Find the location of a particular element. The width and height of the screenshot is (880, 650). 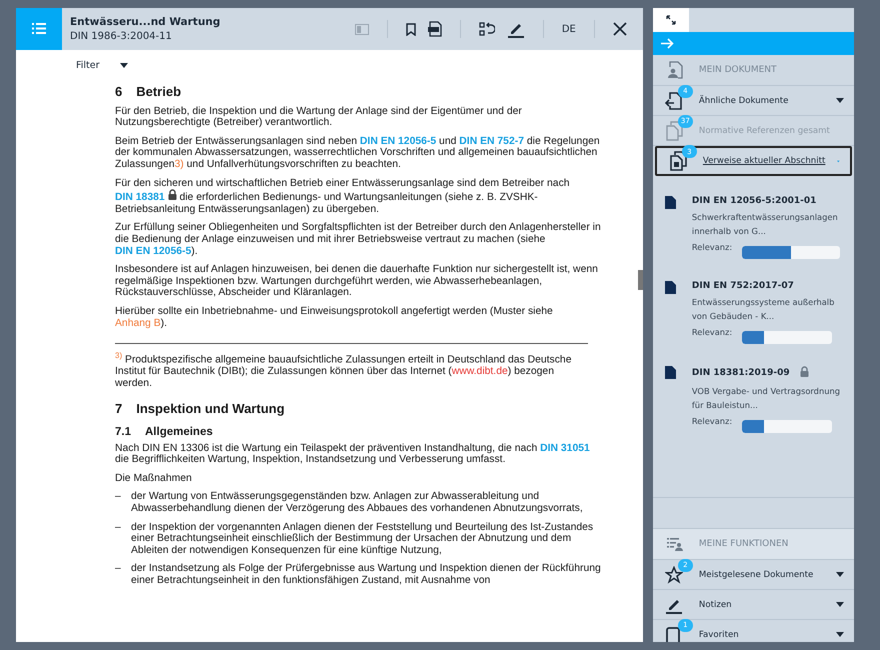

document-import-icon is located at coordinates (673, 100).